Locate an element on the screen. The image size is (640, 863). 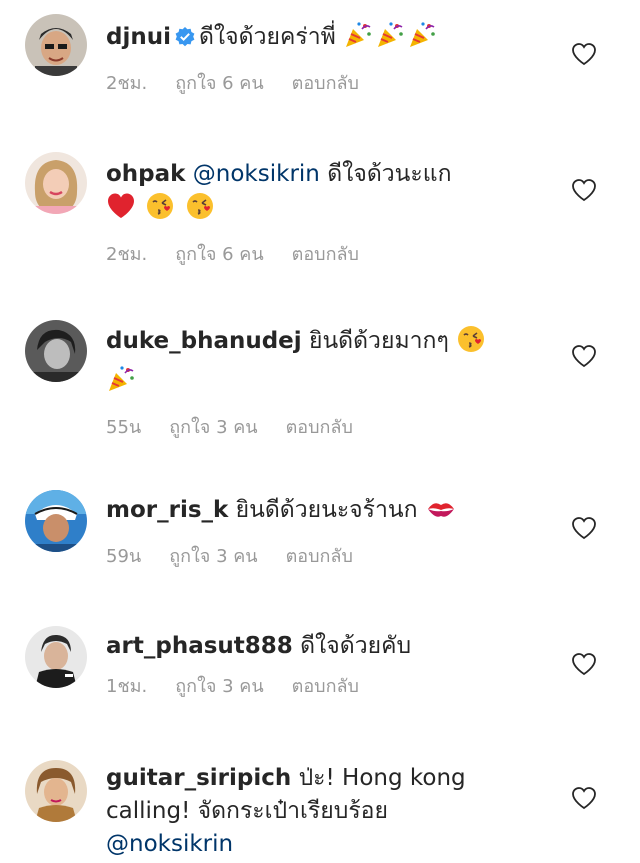
comment-text-block: art_phasut888 ดีใจด้วยคับ is located at coordinates (322, 646).